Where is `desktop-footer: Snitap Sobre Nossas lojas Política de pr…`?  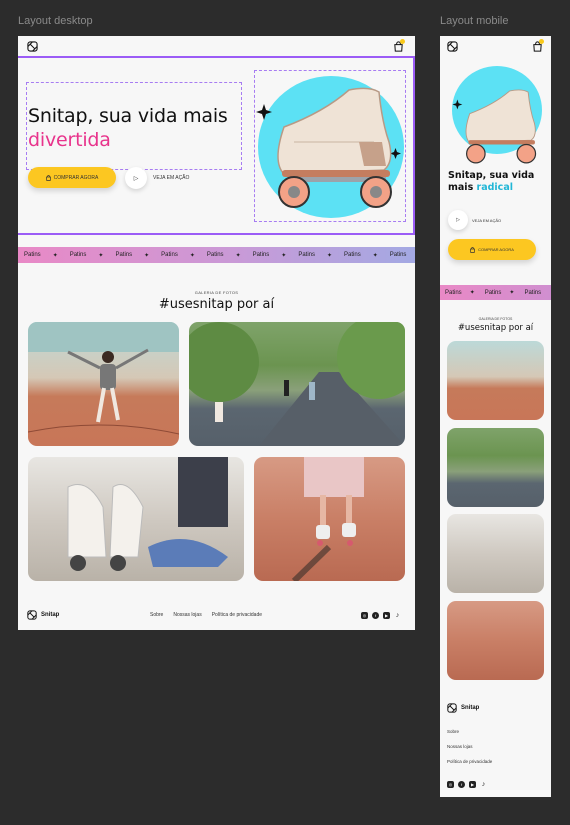 desktop-footer: Snitap Sobre Nossas lojas Política de pr… is located at coordinates (216, 616).